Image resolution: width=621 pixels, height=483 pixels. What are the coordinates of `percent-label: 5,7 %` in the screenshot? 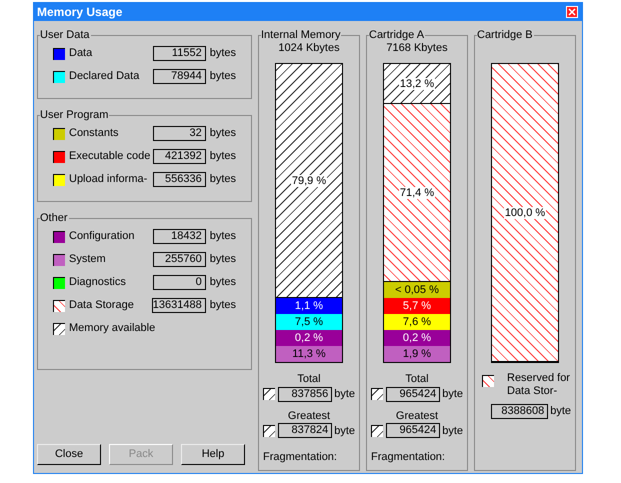 It's located at (417, 306).